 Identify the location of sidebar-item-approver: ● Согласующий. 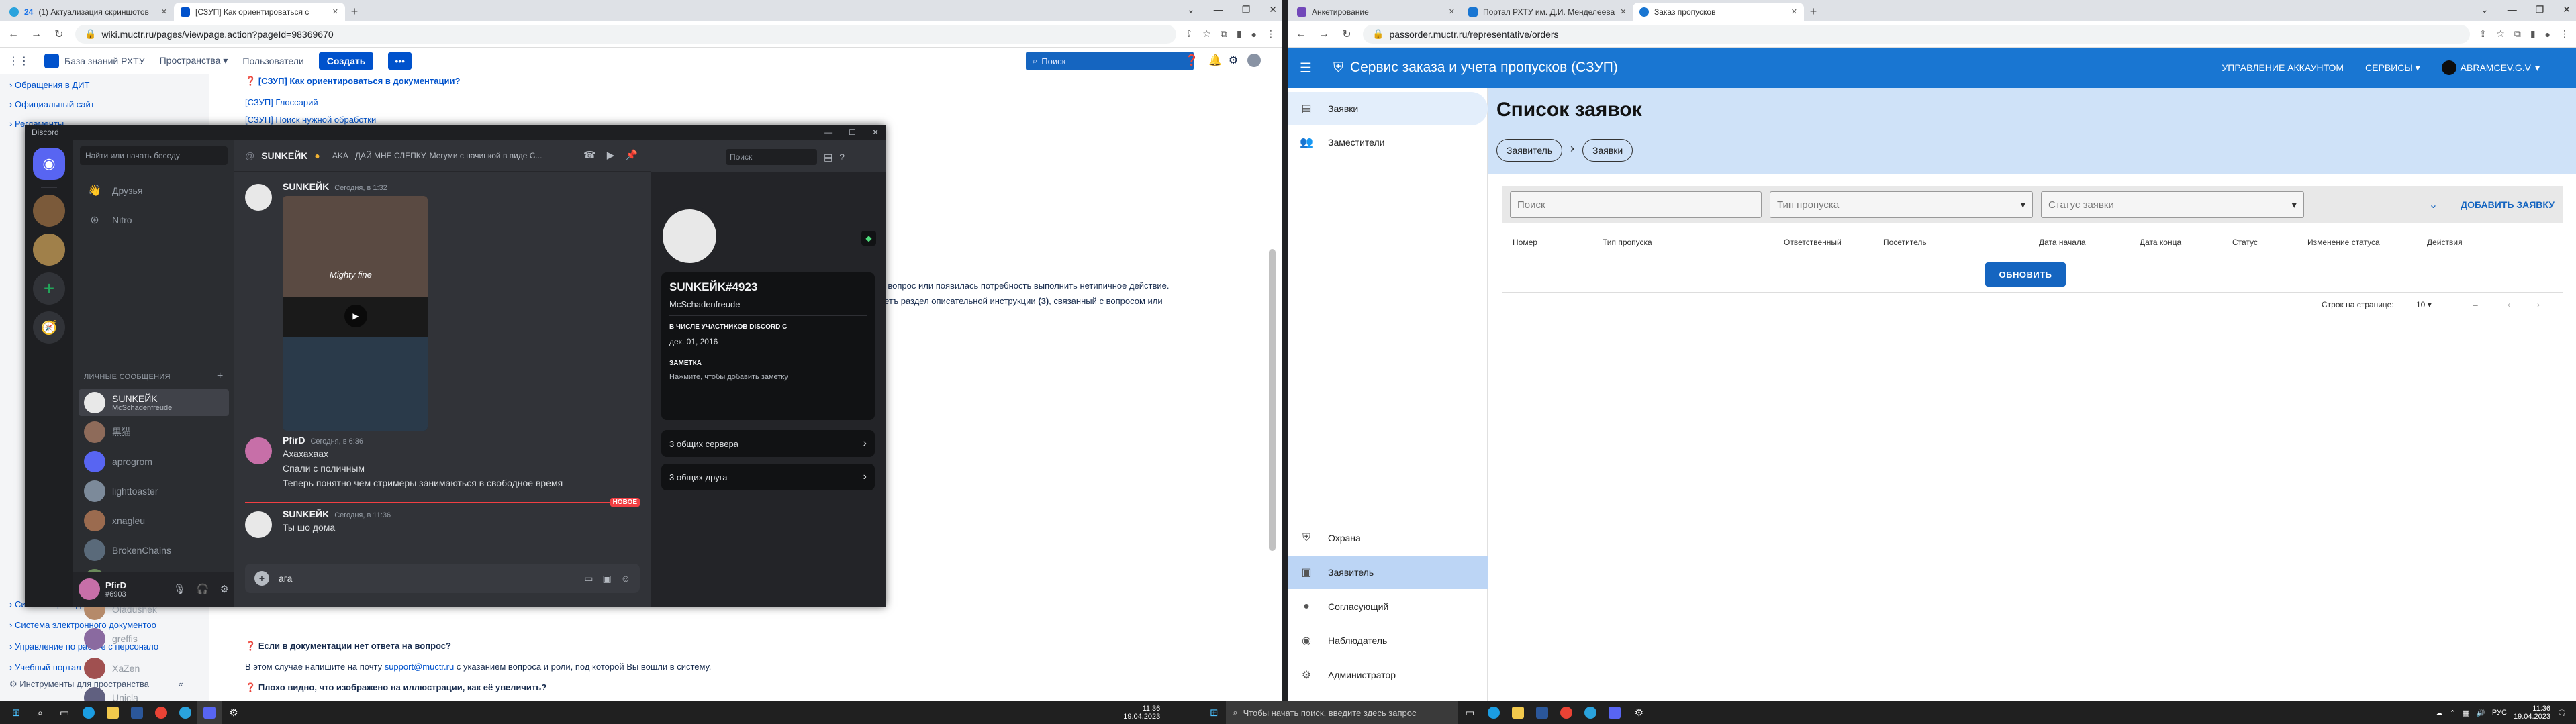
(1388, 606).